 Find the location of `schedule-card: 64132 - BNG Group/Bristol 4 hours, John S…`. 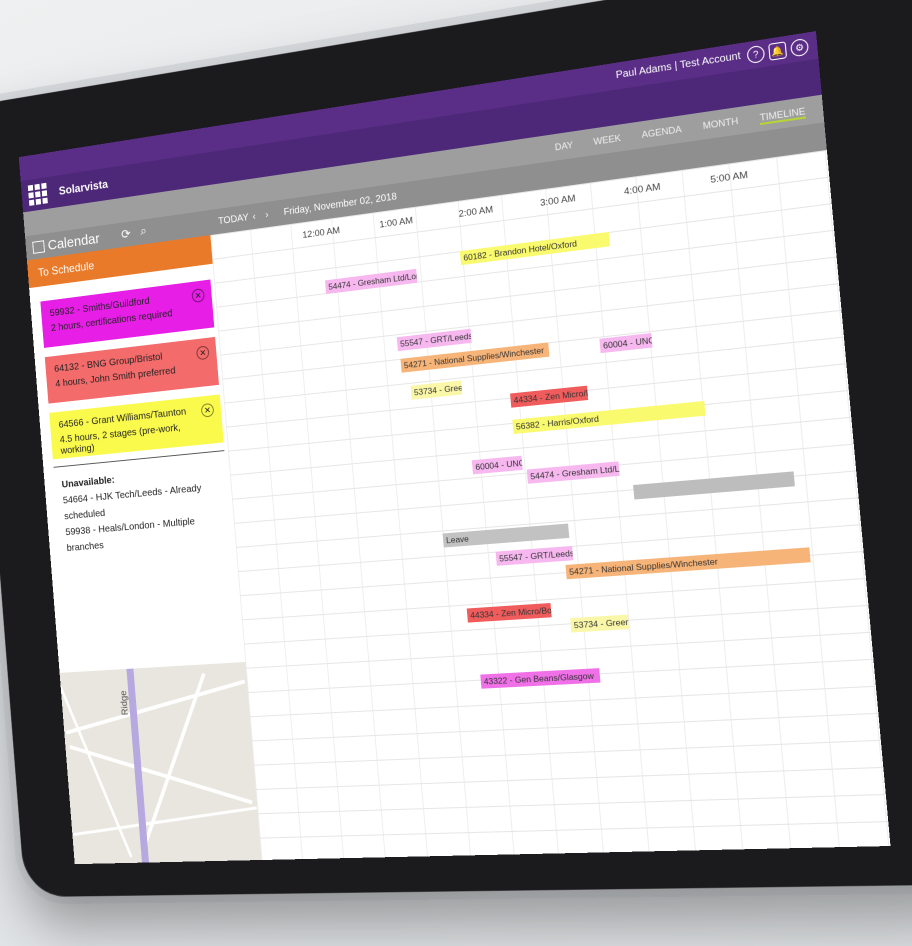

schedule-card: 64132 - BNG Group/Bristol 4 hours, John S… is located at coordinates (131, 370).